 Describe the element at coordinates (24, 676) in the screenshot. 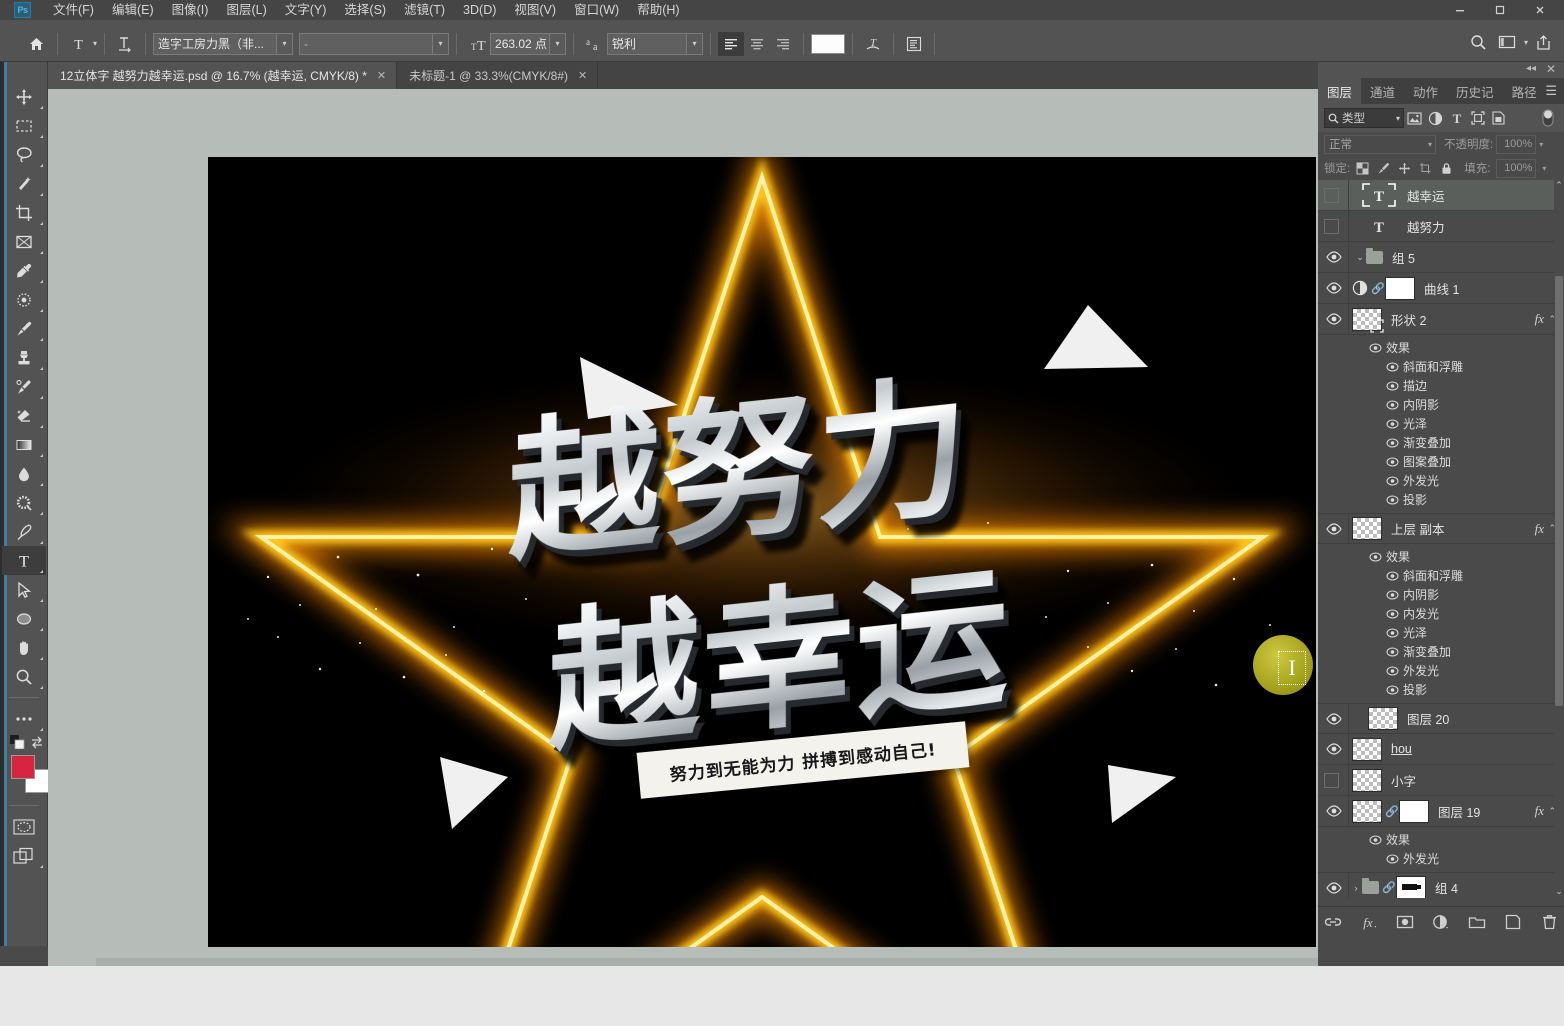

I see `zoom-tool` at that location.